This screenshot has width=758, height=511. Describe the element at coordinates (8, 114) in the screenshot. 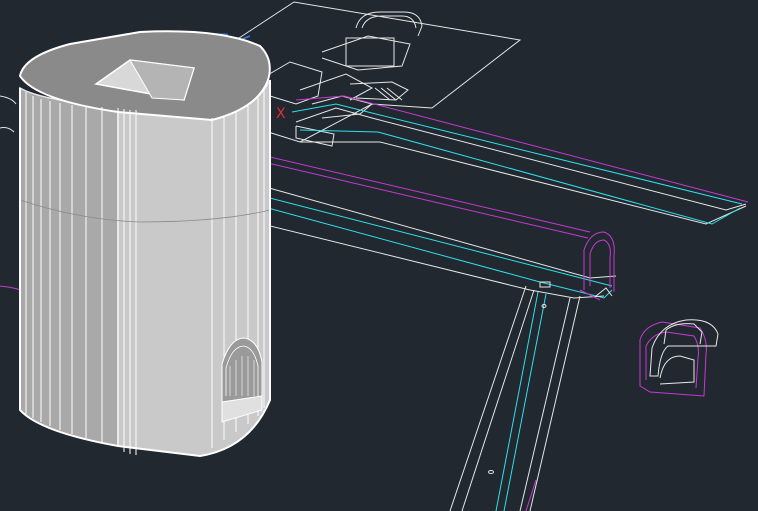

I see `offscreen-linework` at that location.